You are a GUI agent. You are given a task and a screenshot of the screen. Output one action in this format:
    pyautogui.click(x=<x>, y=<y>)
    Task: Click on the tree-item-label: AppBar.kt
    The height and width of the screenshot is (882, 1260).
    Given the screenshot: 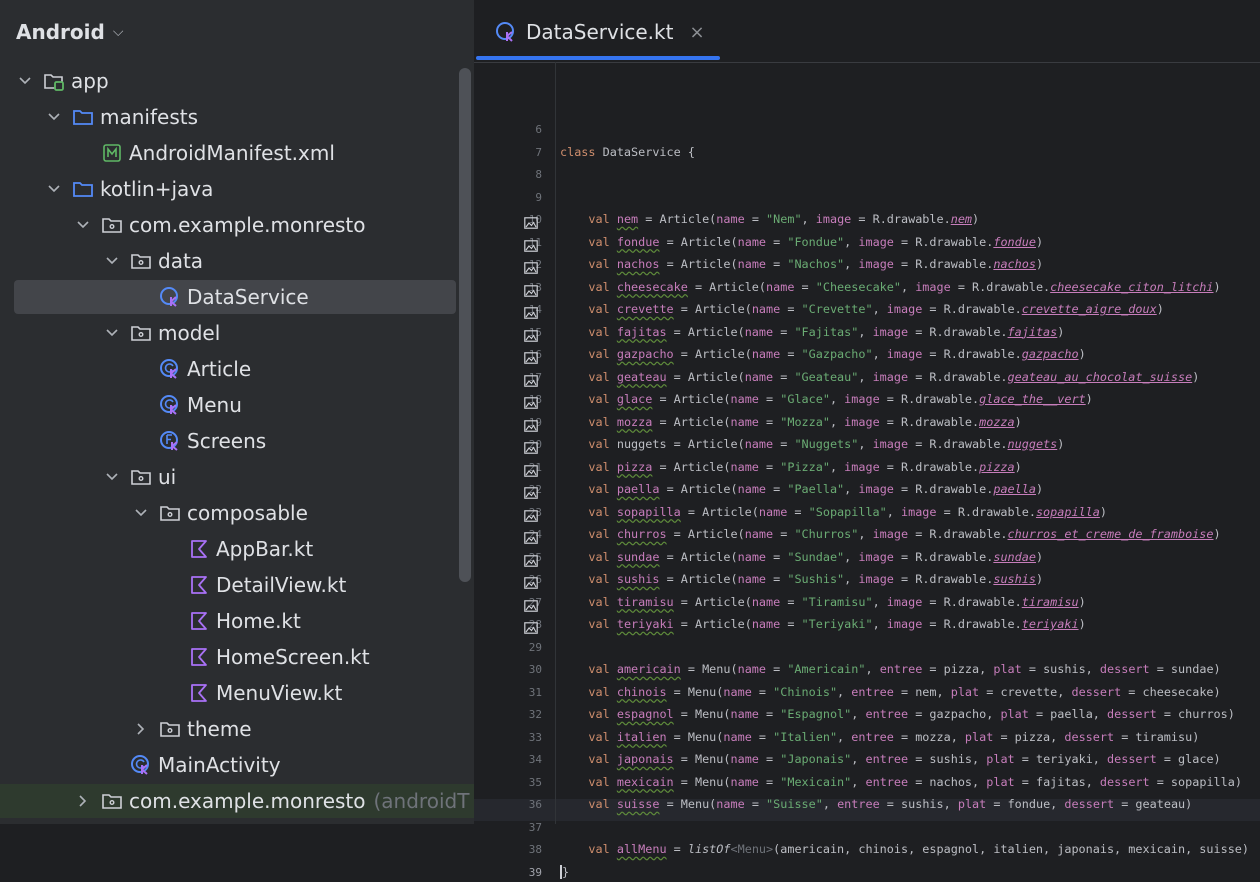 What is the action you would take?
    pyautogui.click(x=265, y=549)
    